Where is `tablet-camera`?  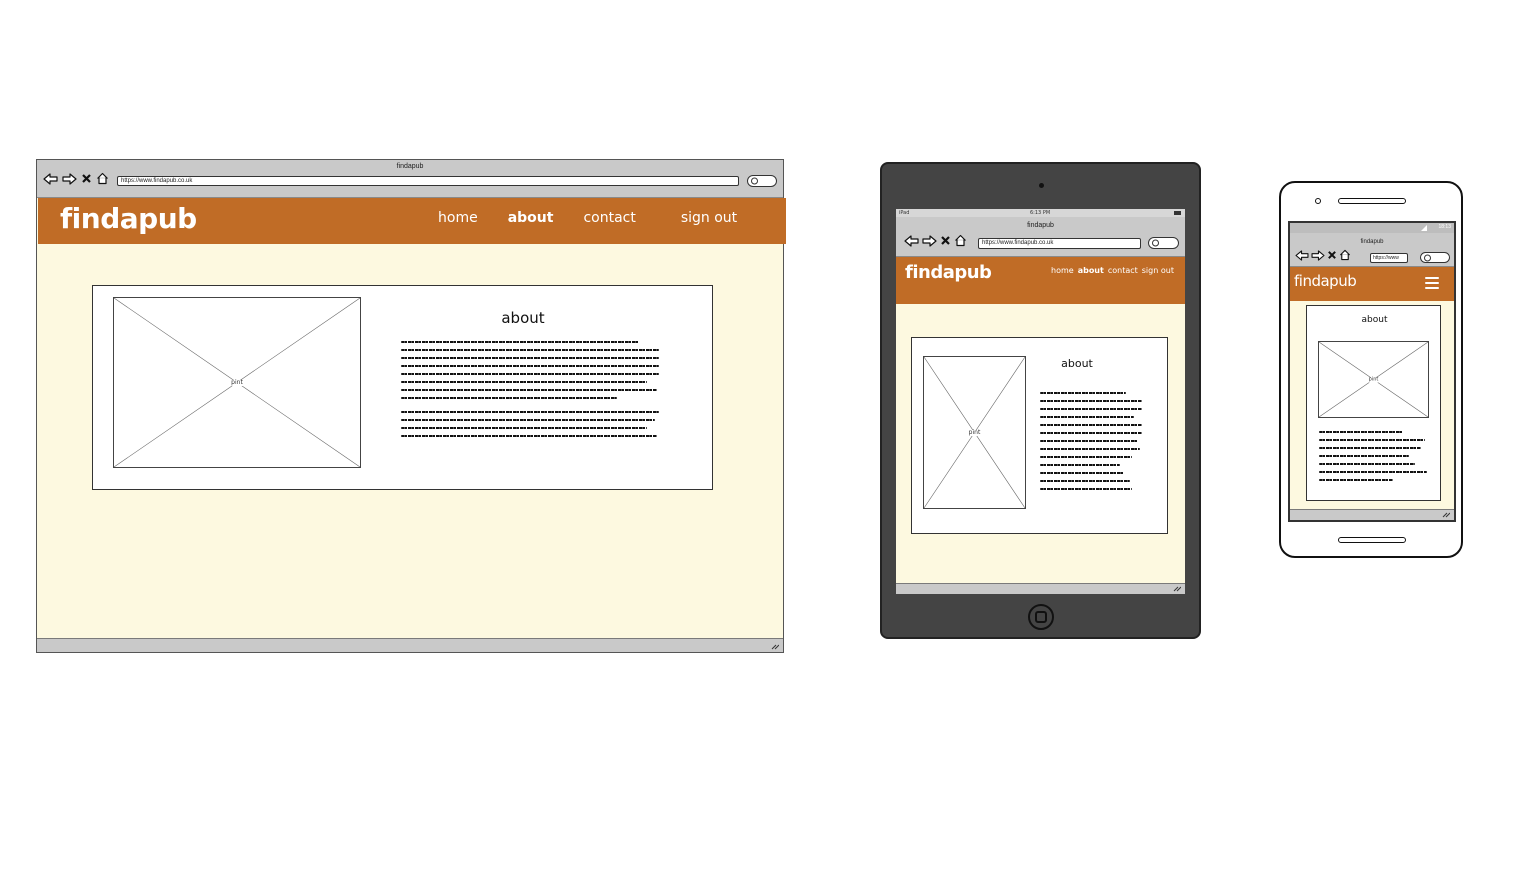
tablet-camera is located at coordinates (1041, 185).